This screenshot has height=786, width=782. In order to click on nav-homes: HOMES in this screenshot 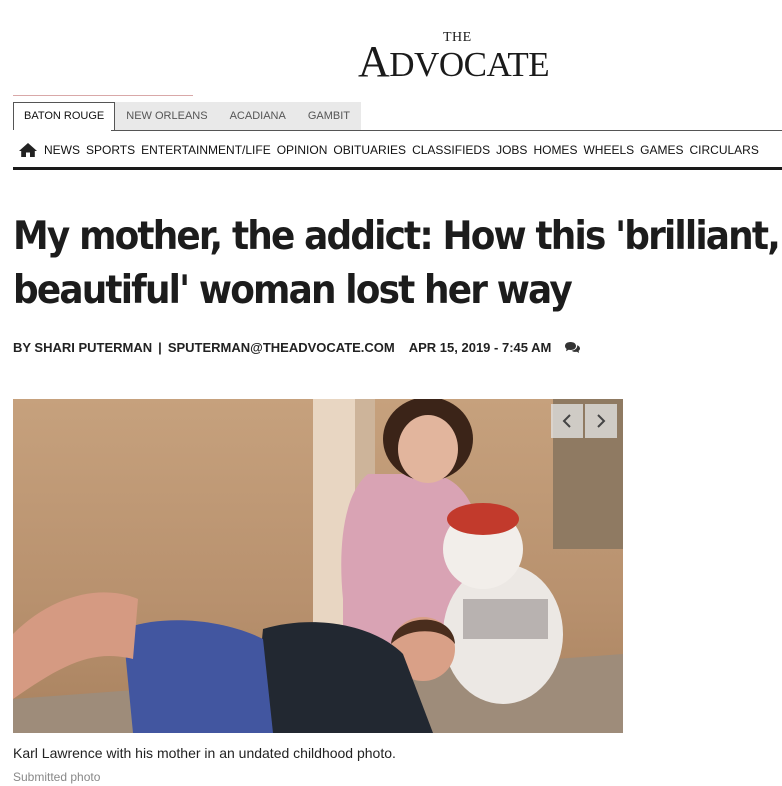, I will do `click(555, 150)`.